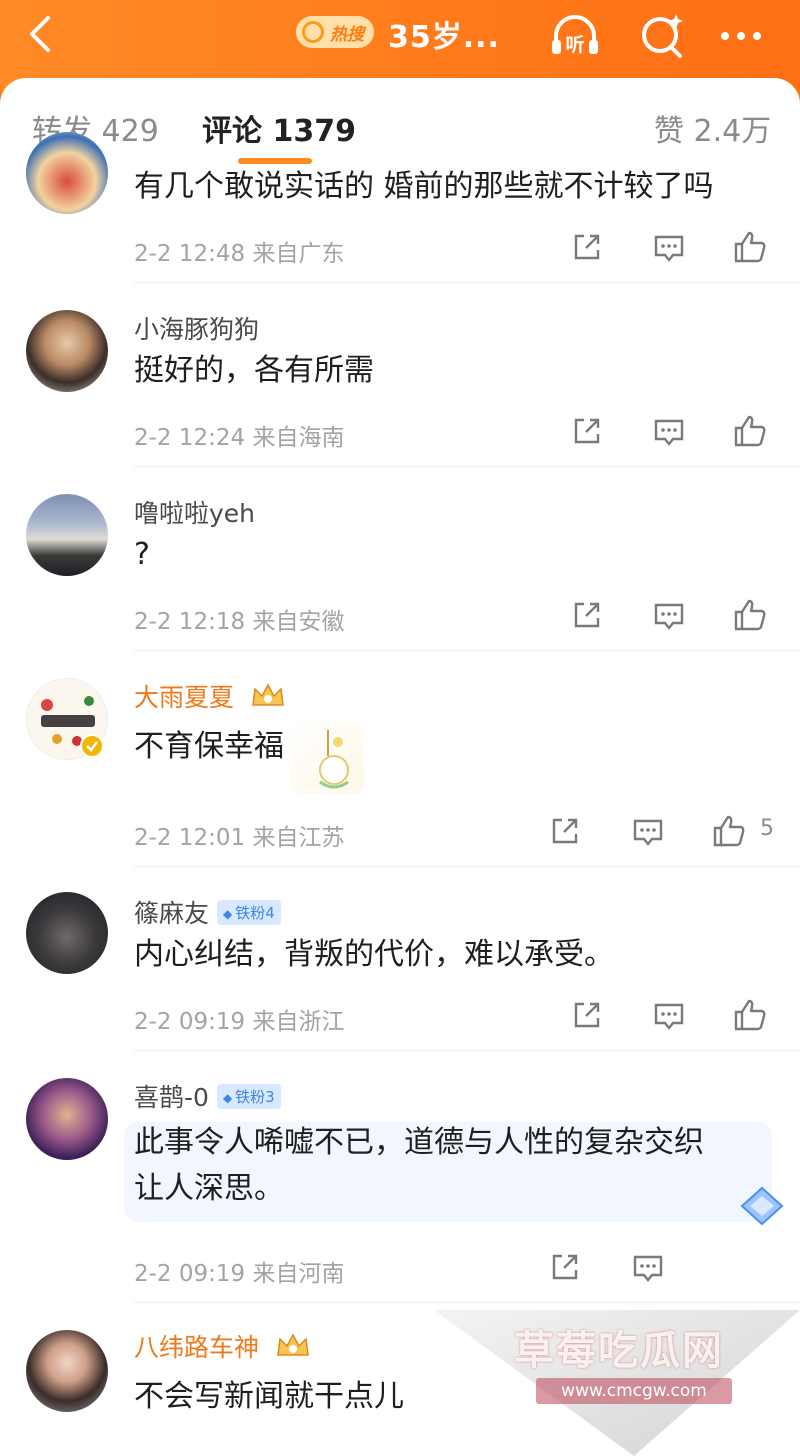 The width and height of the screenshot is (800, 1456). I want to click on top-bar: 热搜 35岁... 听, so click(400, 45).